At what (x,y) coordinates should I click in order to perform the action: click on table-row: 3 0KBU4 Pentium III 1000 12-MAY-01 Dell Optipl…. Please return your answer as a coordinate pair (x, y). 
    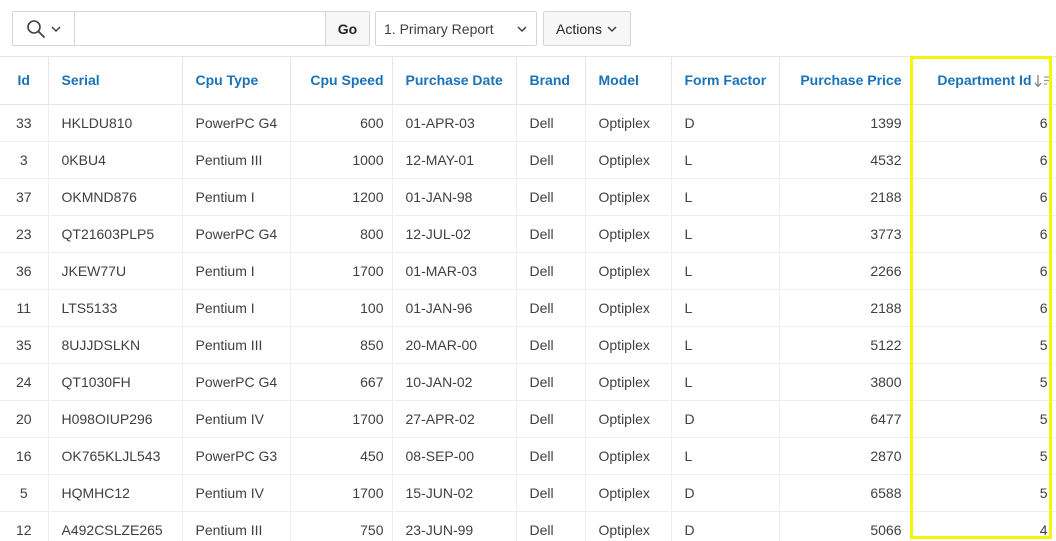
    Looking at the image, I should click on (528, 160).